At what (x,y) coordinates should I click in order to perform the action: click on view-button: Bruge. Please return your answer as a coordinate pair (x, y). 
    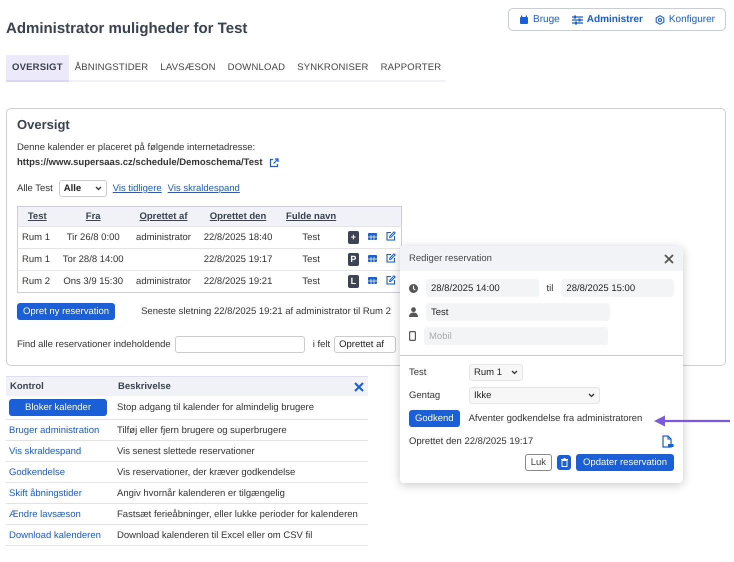
    Looking at the image, I should click on (539, 19).